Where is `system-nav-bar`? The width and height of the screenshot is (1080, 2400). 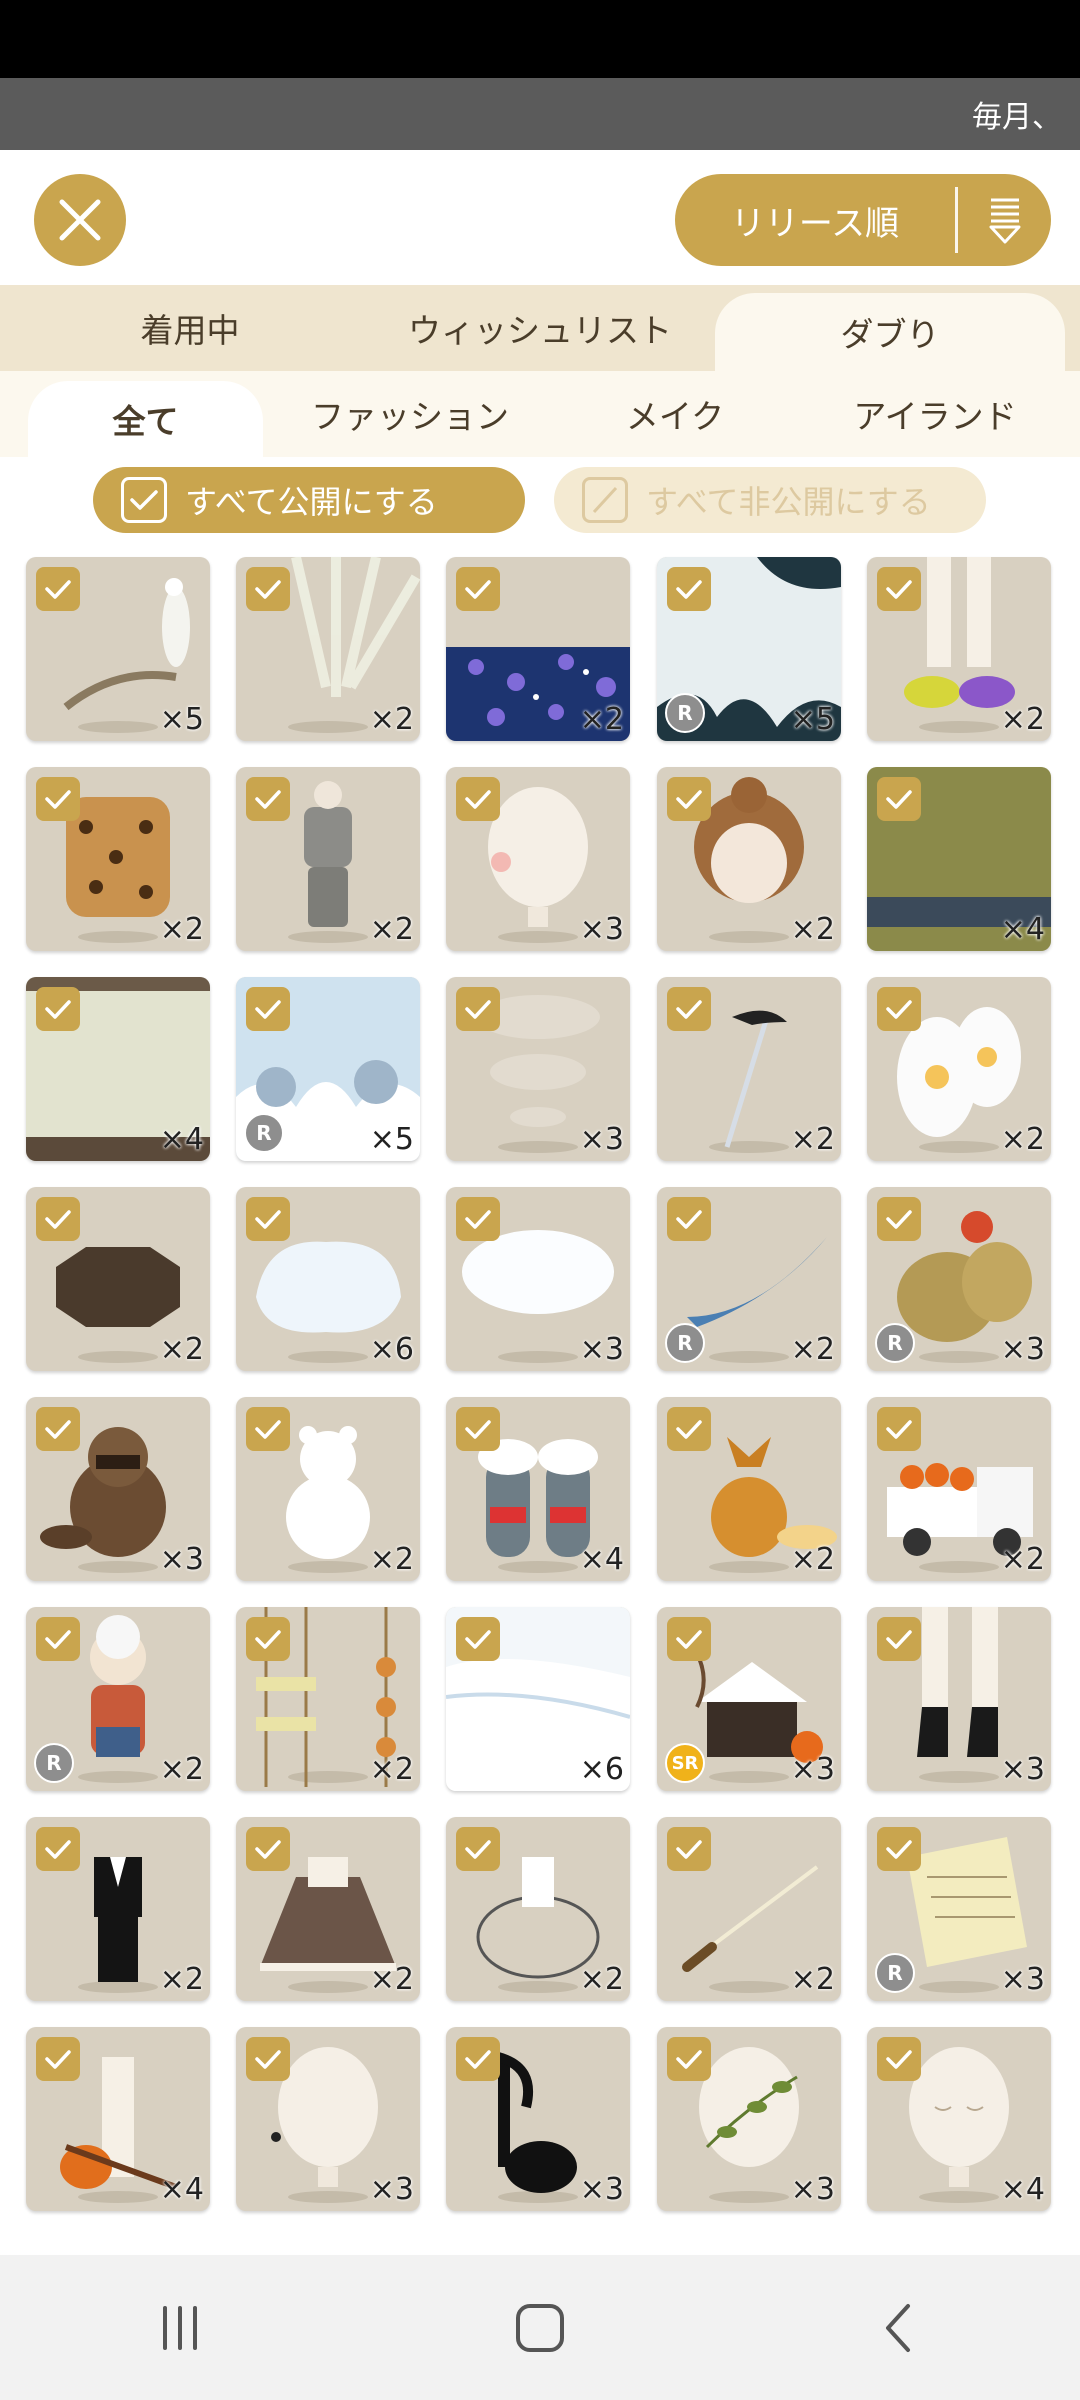 system-nav-bar is located at coordinates (540, 2327).